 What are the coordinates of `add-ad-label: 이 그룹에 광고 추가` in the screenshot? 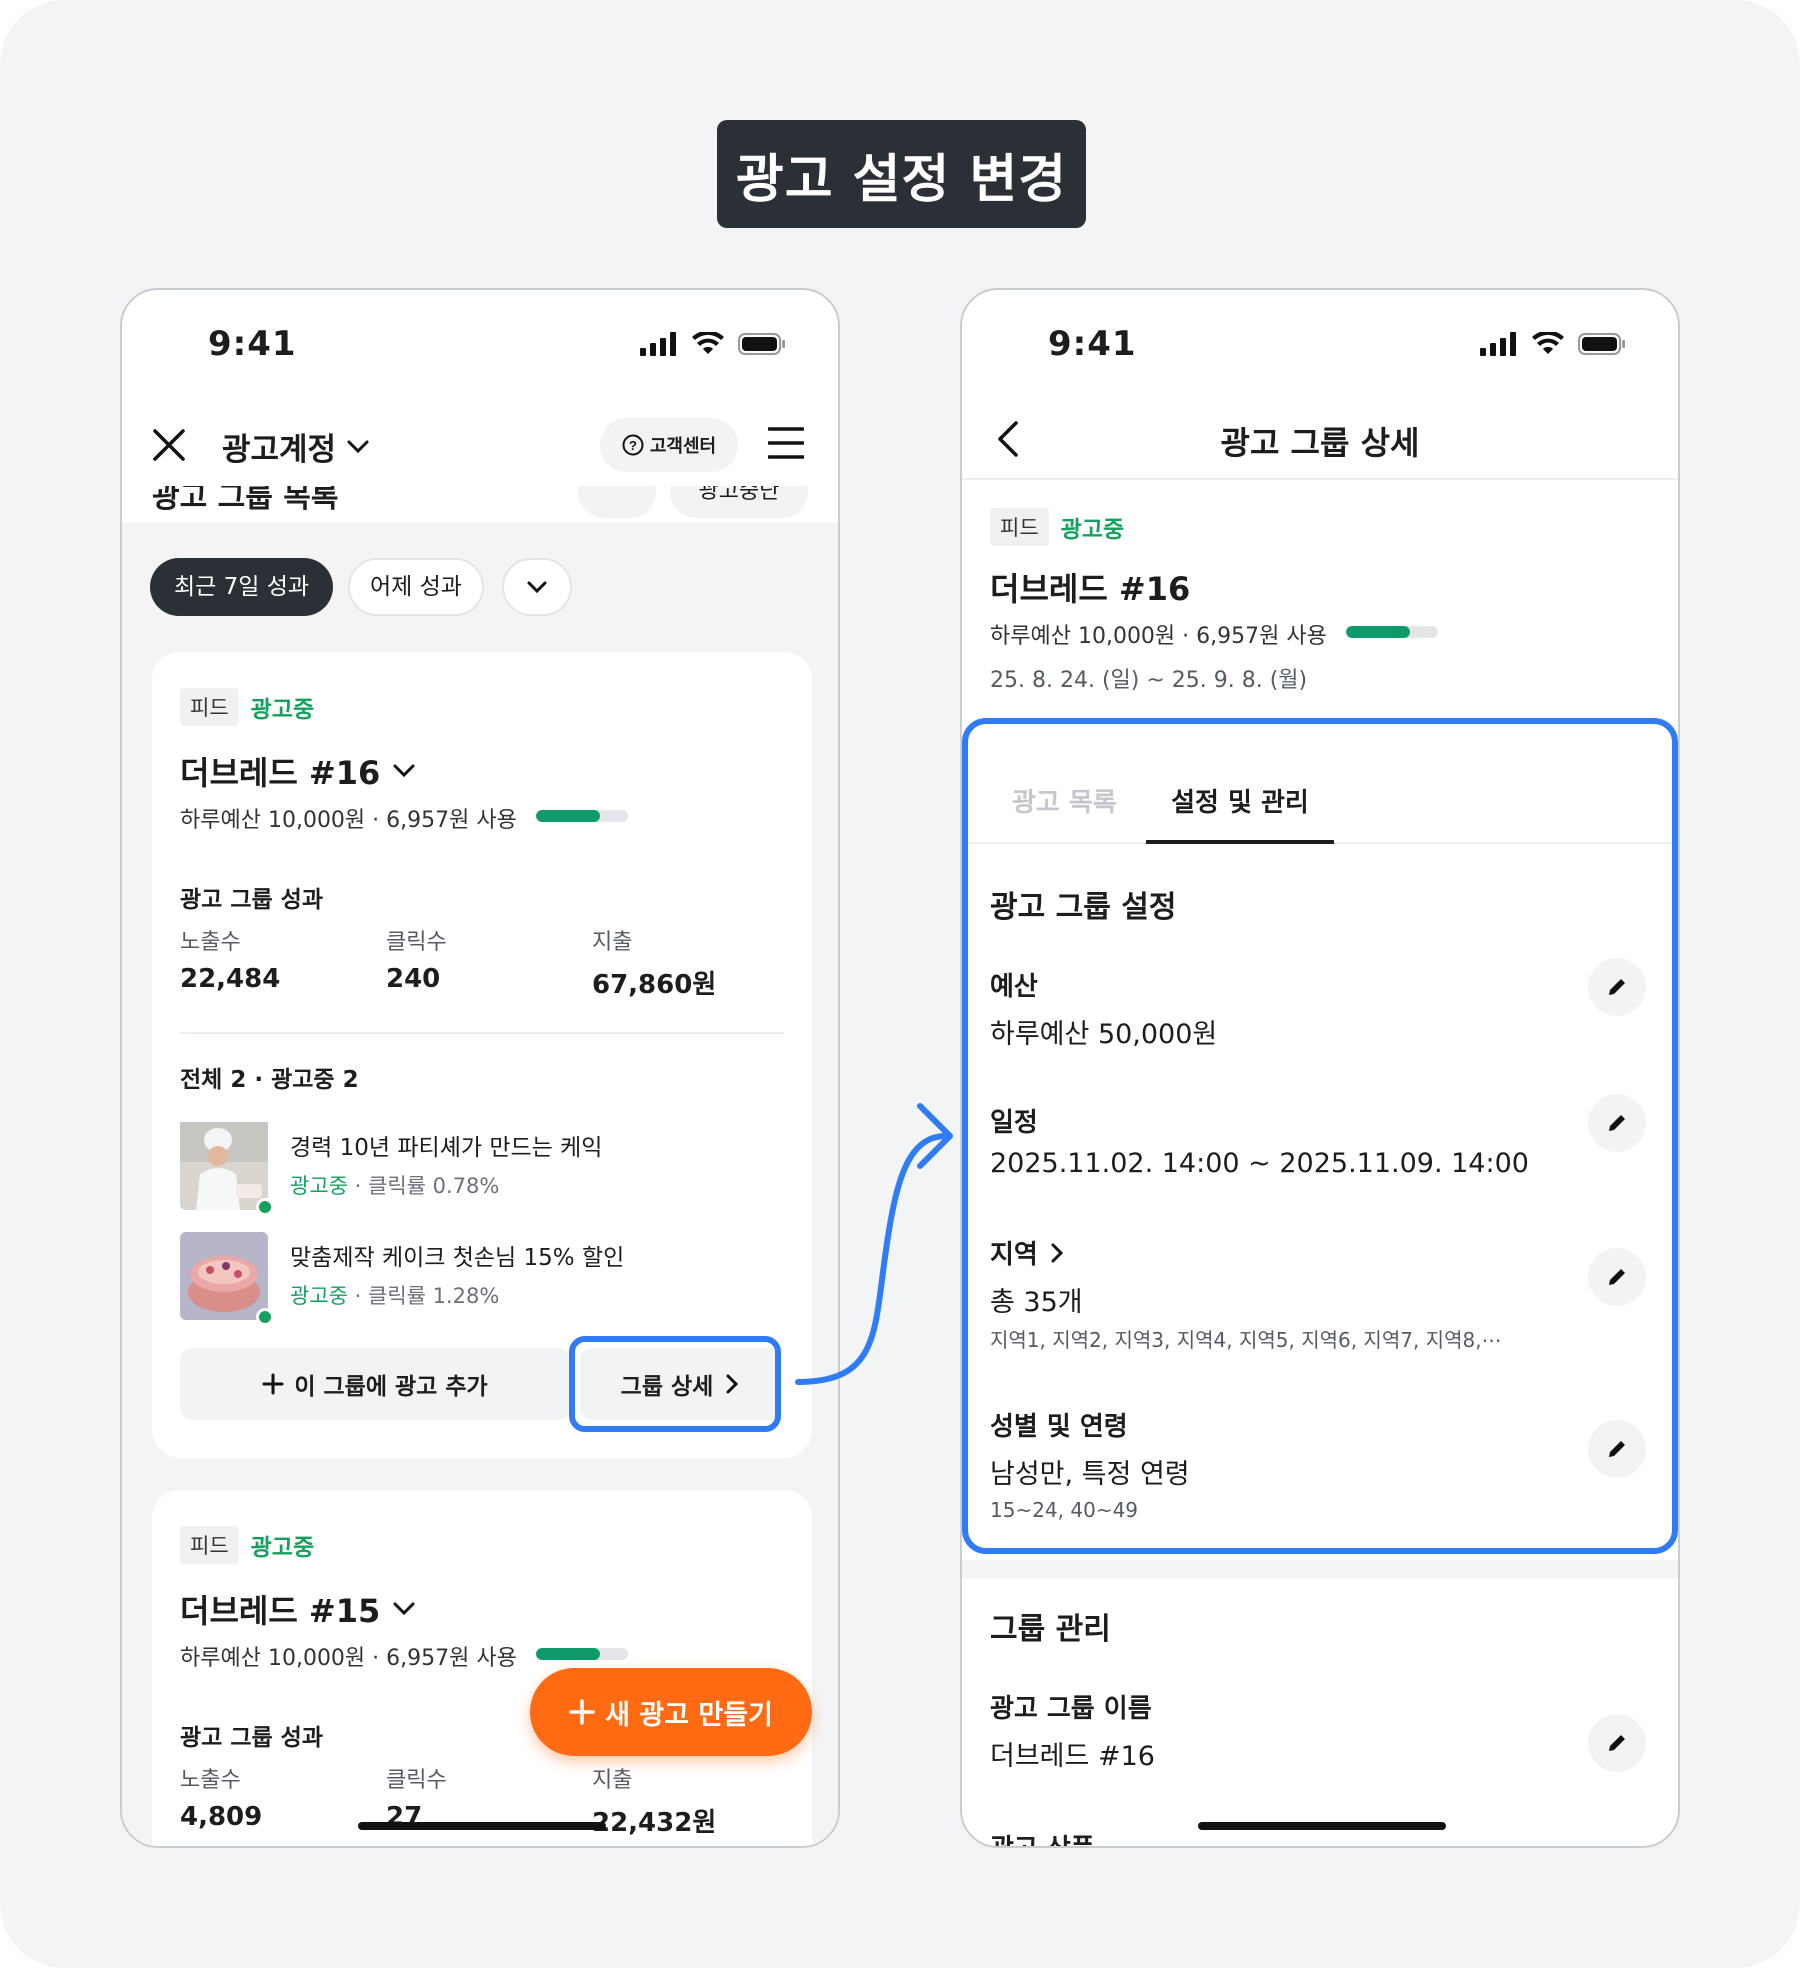 It's located at (391, 1387).